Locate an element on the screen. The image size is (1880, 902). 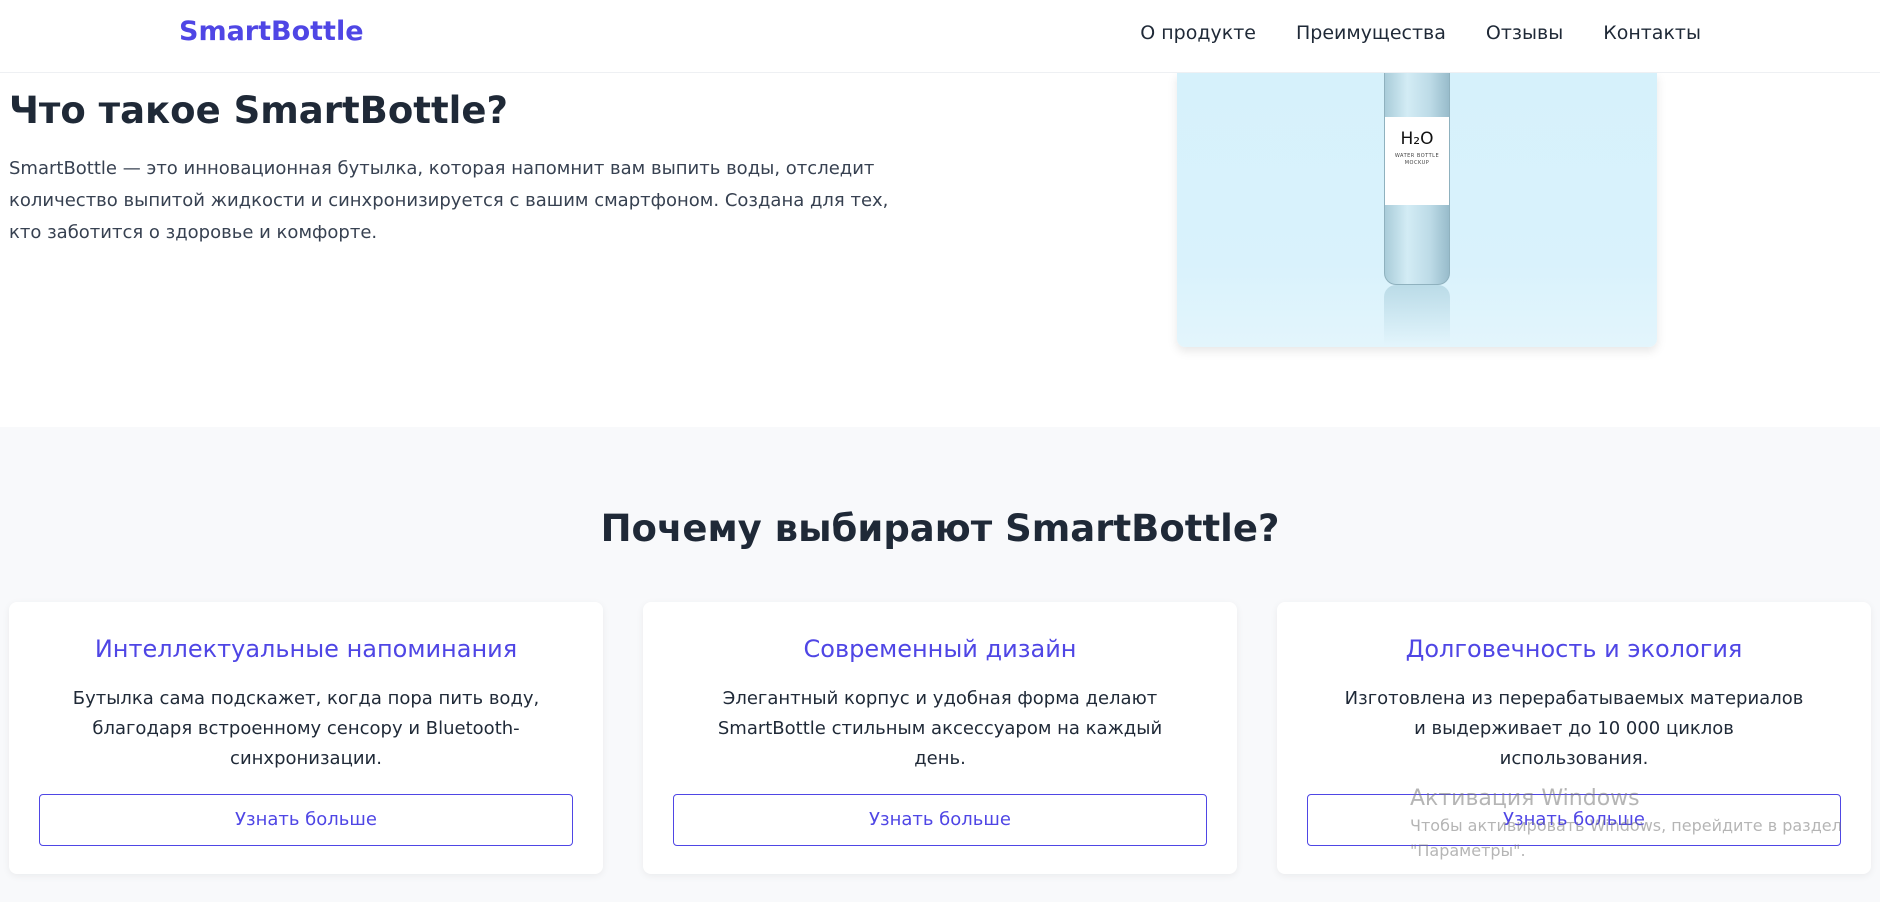
main-nav: О продукте Преимущества Отзывы Контакты is located at coordinates (1420, 33).